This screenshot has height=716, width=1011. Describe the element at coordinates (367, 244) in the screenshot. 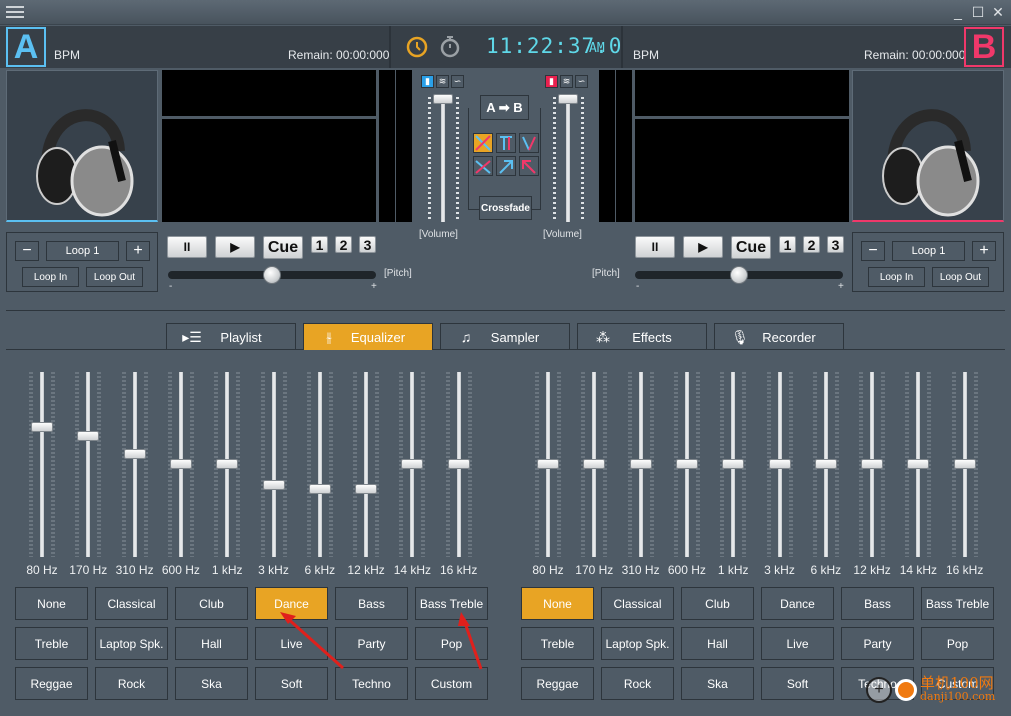

I see `deck-a-hotcue-3: 3` at that location.